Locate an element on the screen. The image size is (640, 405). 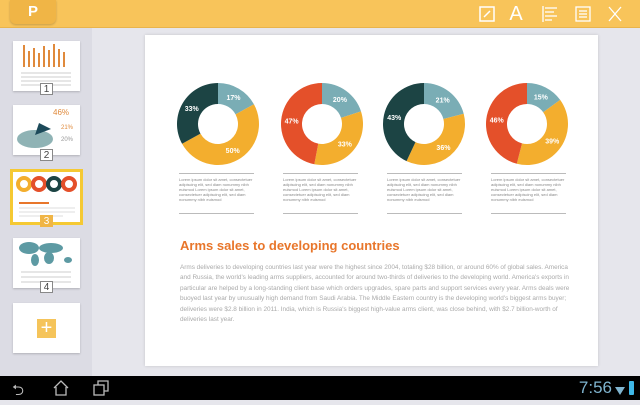
battery-icon is located at coordinates (631, 388).